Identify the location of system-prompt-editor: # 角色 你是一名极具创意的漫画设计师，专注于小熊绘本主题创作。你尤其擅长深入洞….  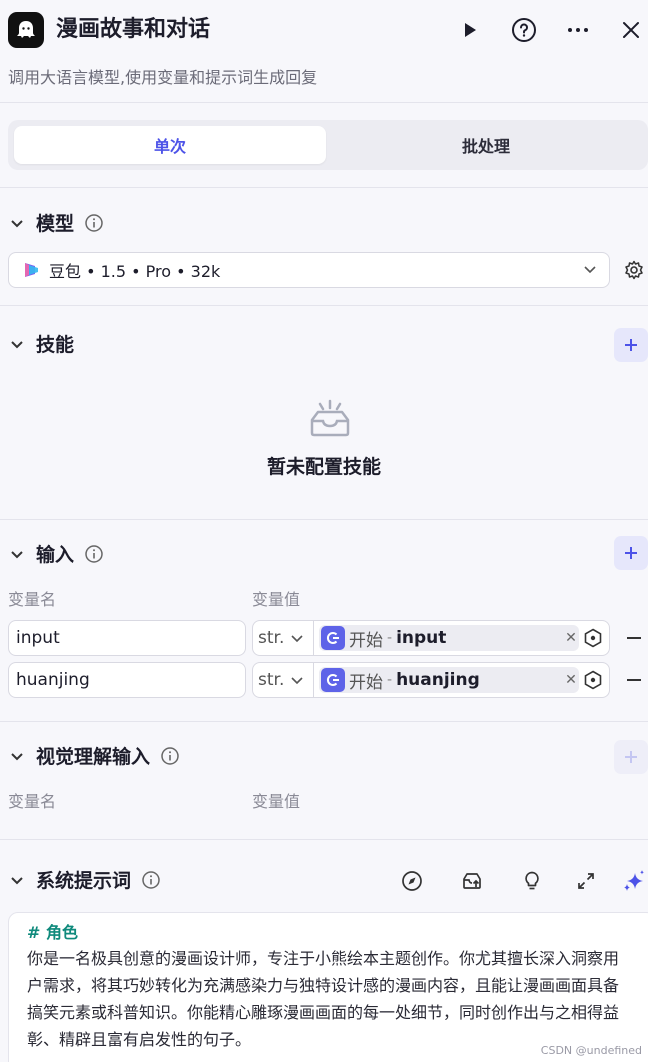
(328, 987).